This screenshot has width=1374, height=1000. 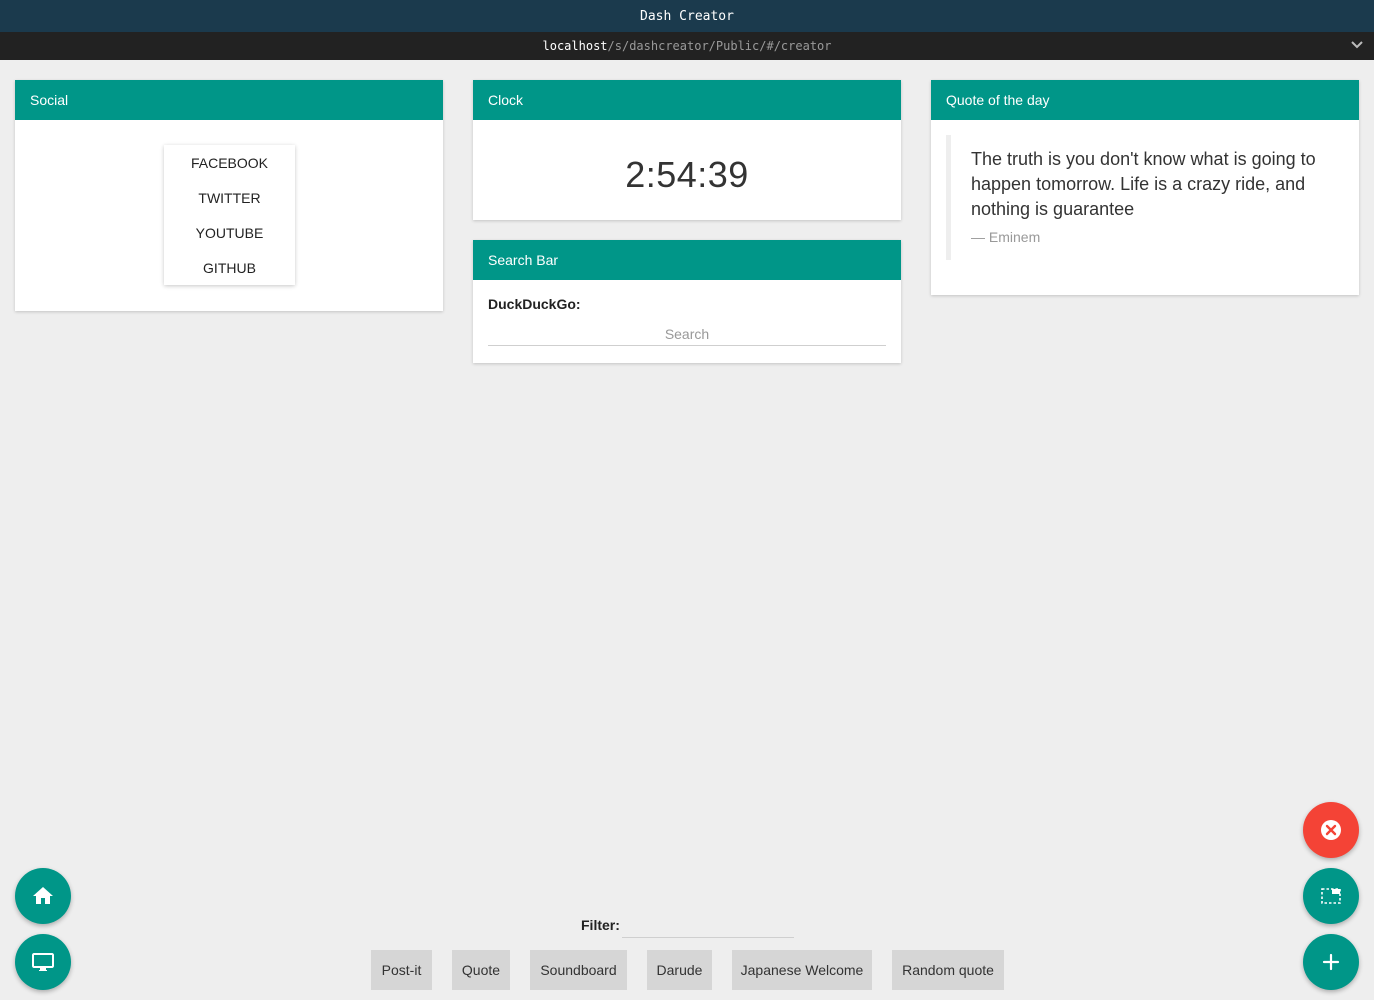 I want to click on quote-widget-header: Quote of the day, so click(x=1145, y=100).